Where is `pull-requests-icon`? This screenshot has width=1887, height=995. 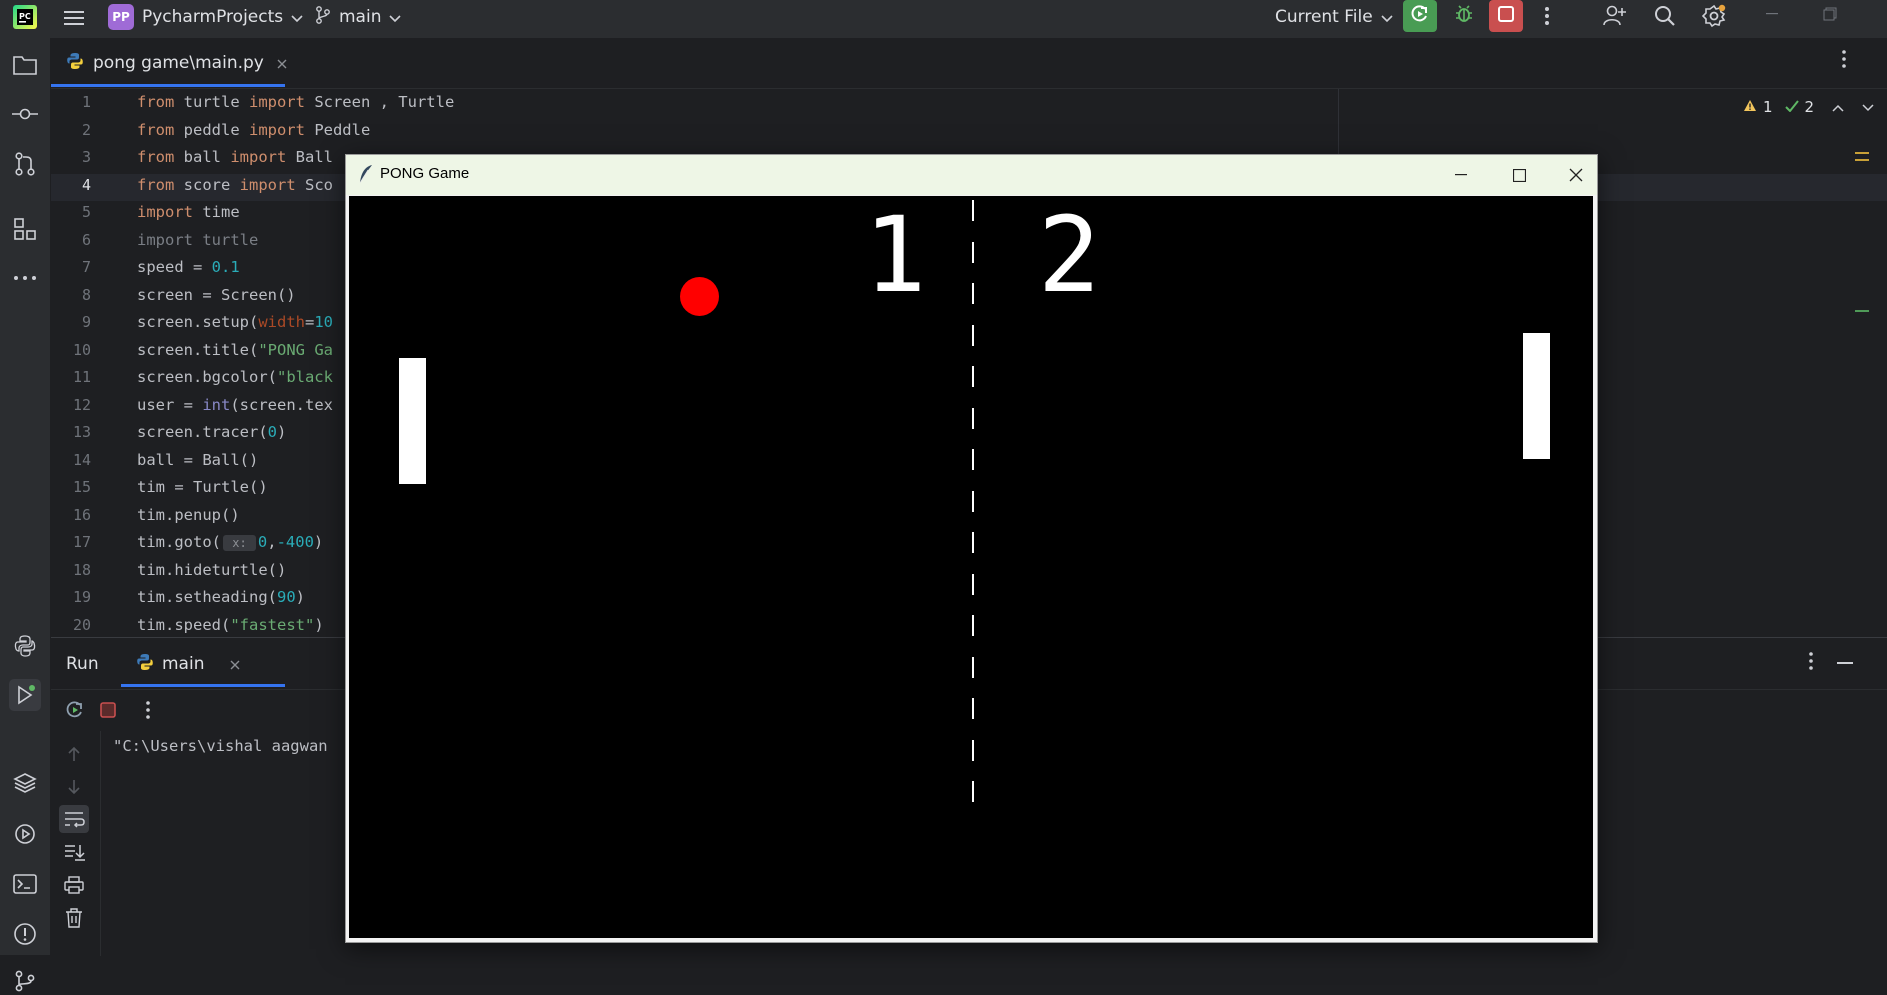
pull-requests-icon is located at coordinates (25, 164).